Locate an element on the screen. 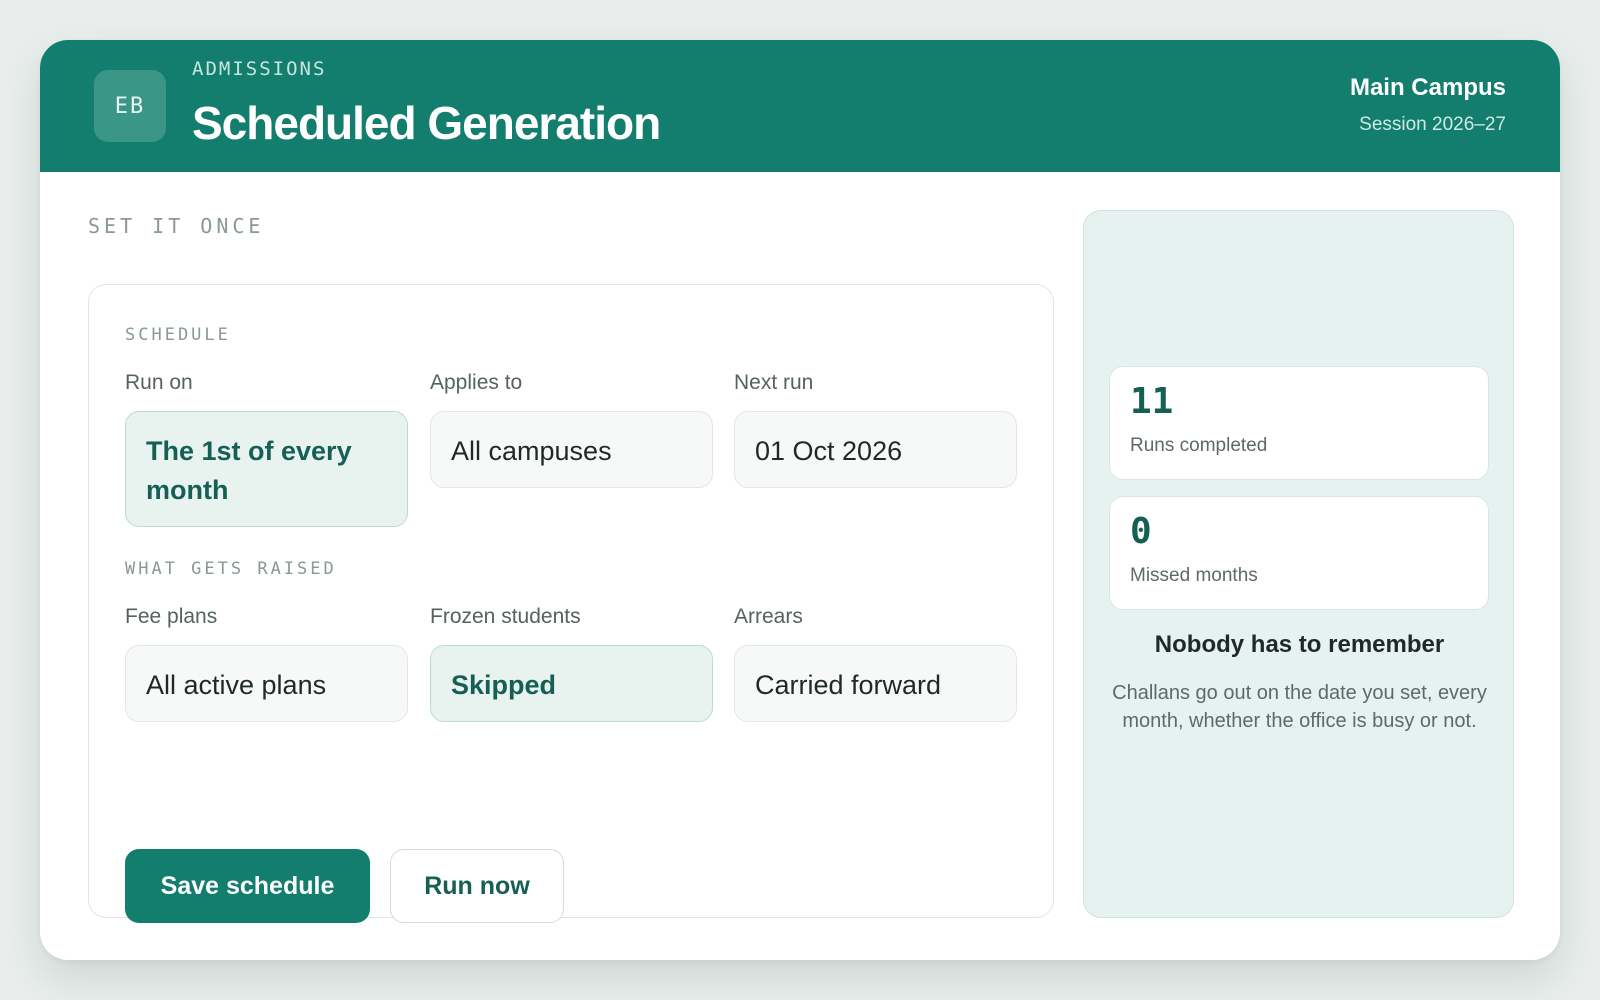  run-on-label: Run on is located at coordinates (159, 382).